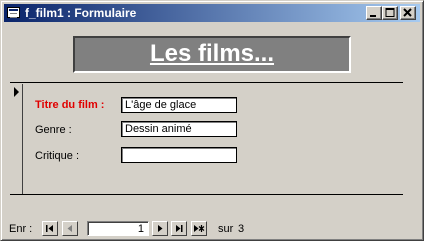 Image resolution: width=424 pixels, height=241 pixels. Describe the element at coordinates (179, 105) in the screenshot. I see `title-field: L'âge de glace` at that location.